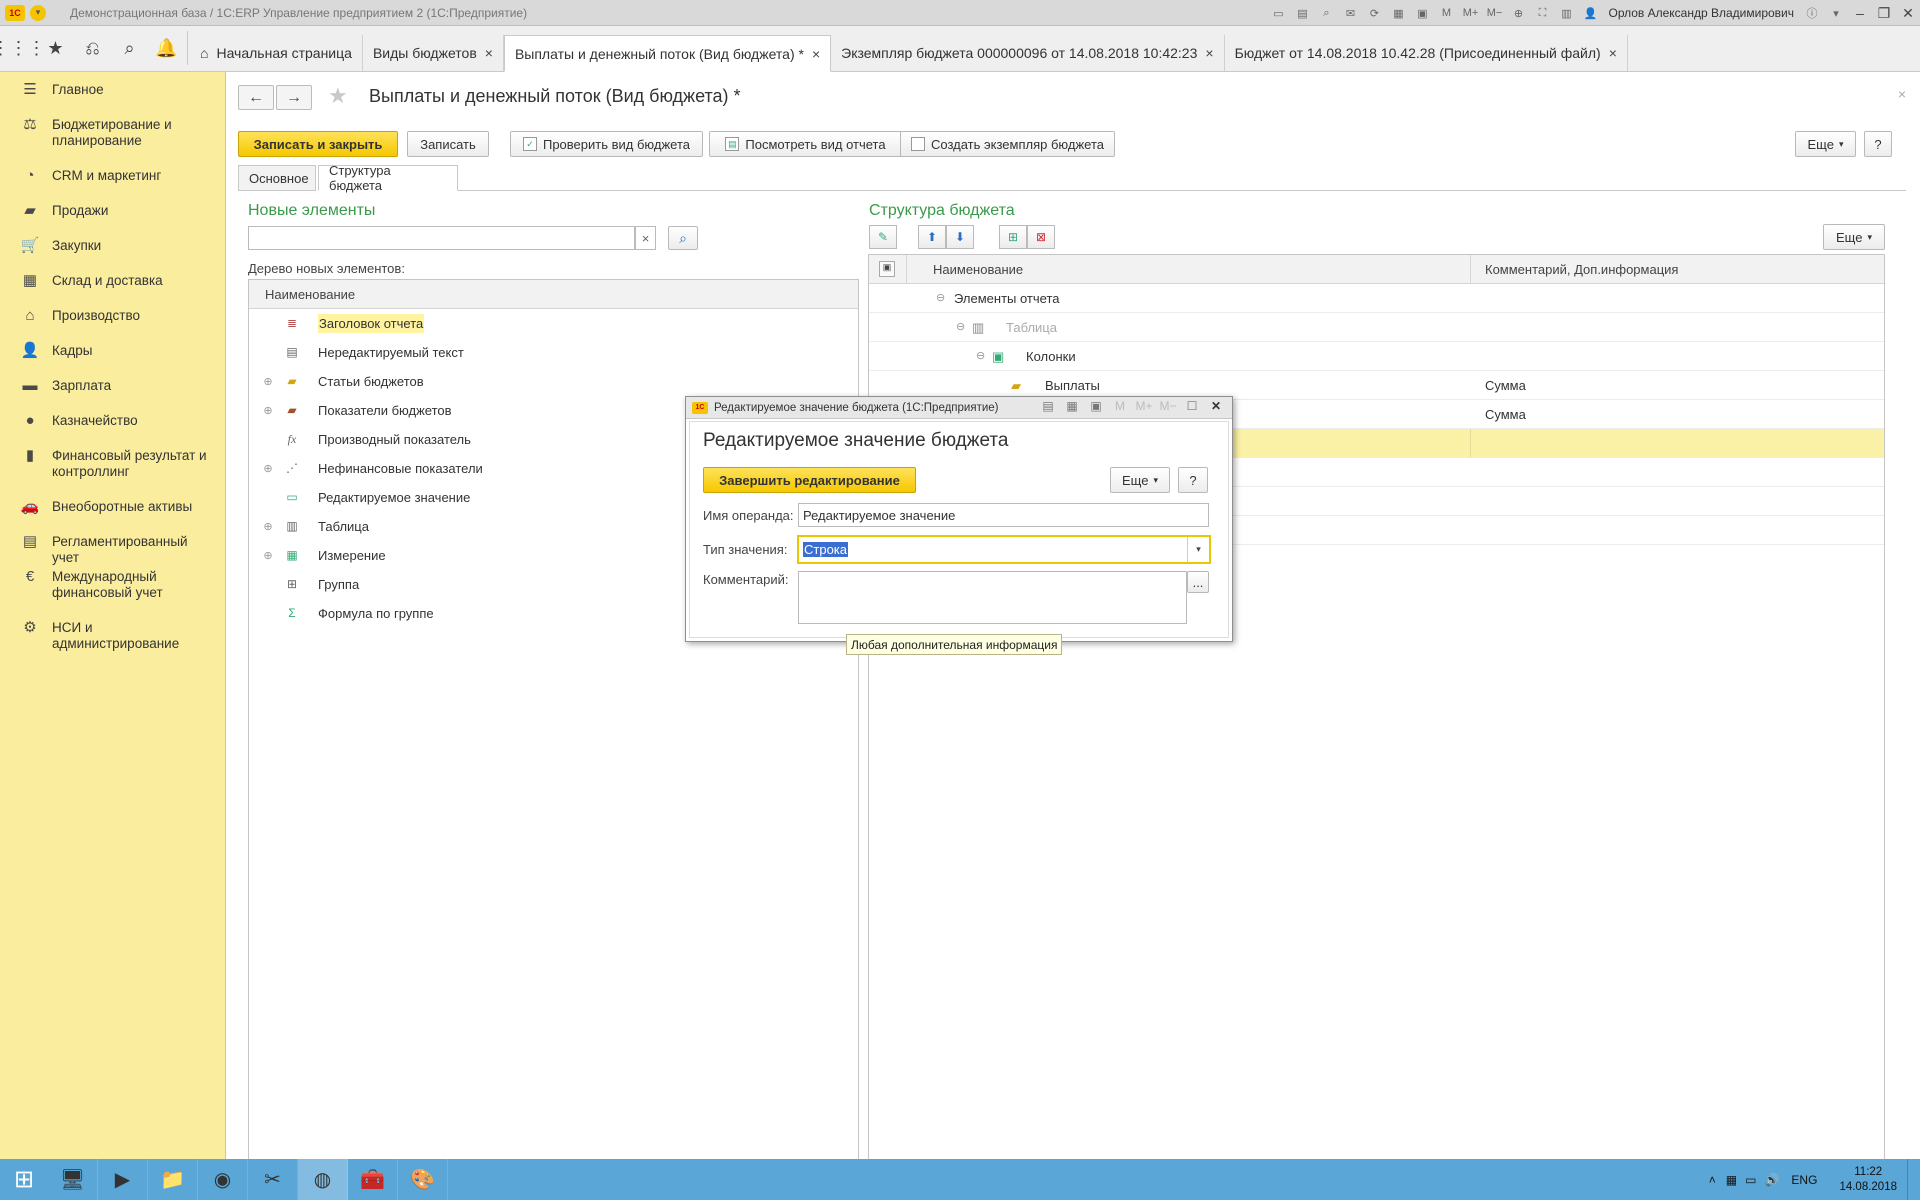  I want to click on sections-grid-icon: ⋮⋮⋮, so click(23, 48).